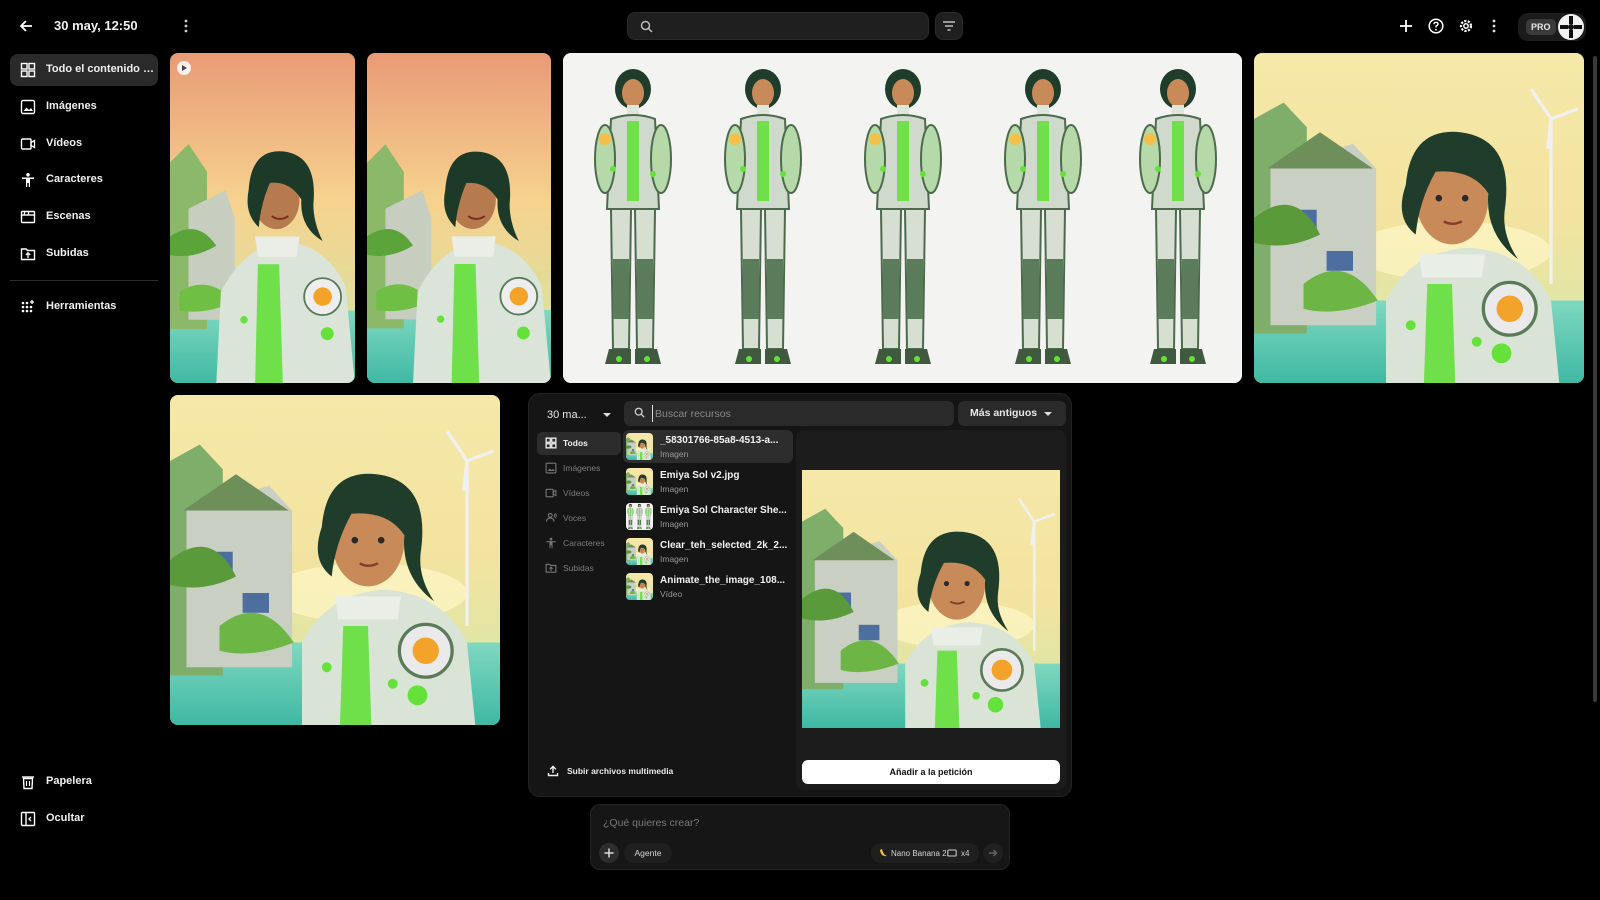 The image size is (1600, 900). Describe the element at coordinates (1048, 414) in the screenshot. I see `chevron-down-icon` at that location.